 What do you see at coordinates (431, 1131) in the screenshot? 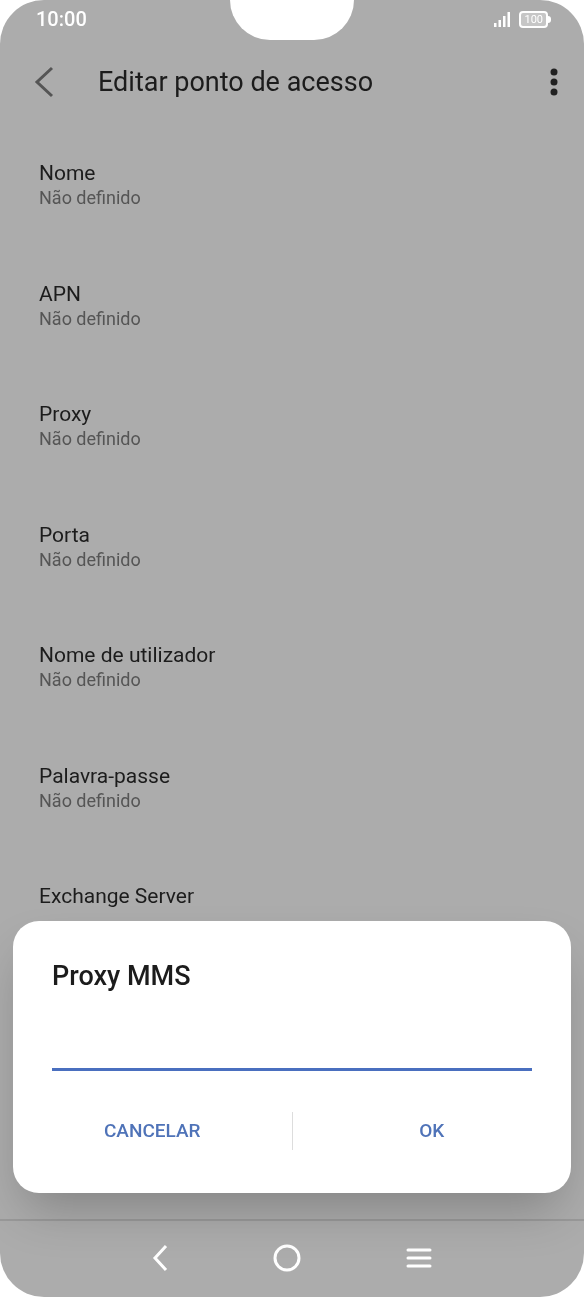
I see `dialog-button: OK` at bounding box center [431, 1131].